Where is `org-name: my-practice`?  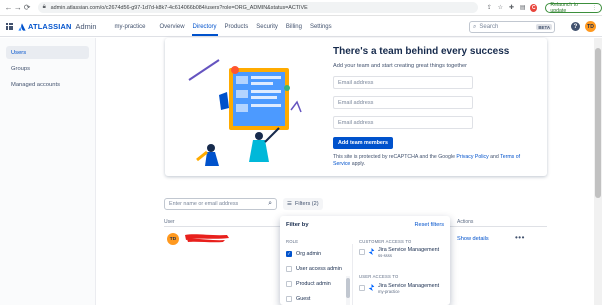
org-name: my-practice is located at coordinates (130, 27).